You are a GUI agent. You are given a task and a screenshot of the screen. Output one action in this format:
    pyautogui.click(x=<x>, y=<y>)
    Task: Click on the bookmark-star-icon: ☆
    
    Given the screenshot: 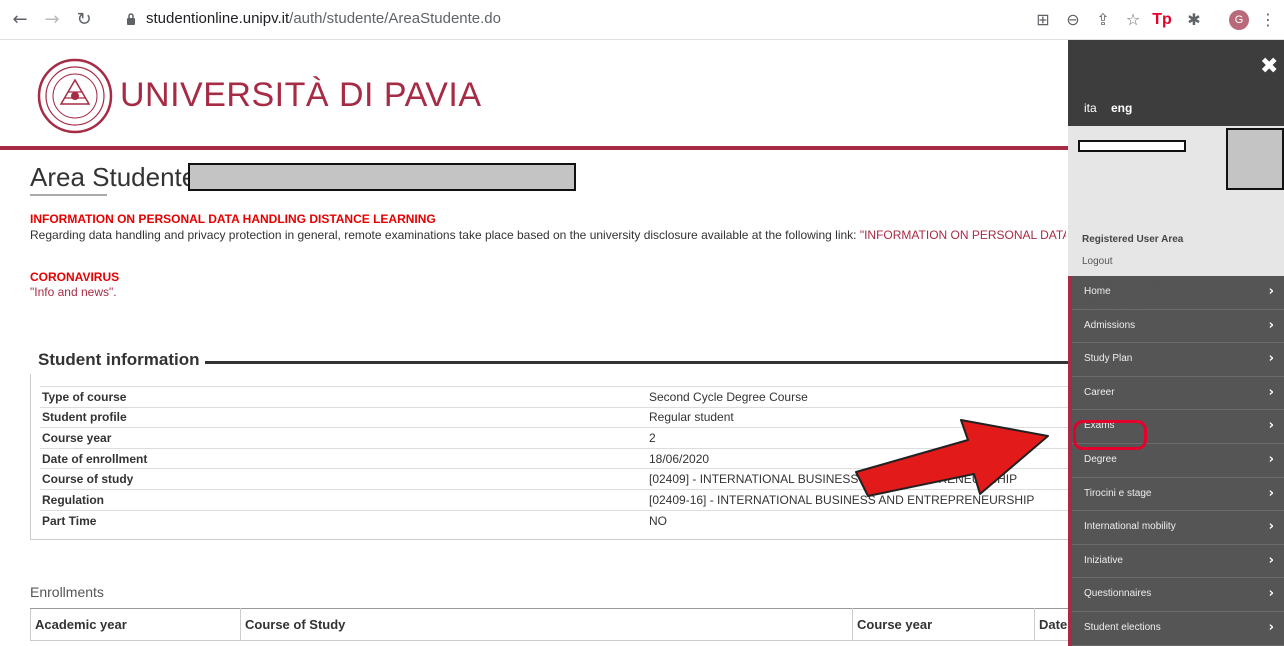 What is the action you would take?
    pyautogui.click(x=1133, y=20)
    